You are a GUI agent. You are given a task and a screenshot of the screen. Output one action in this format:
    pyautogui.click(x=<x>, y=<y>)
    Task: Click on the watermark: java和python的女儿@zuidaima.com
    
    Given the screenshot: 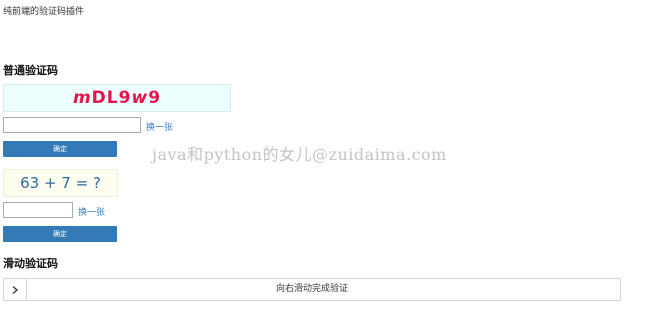 What is the action you would take?
    pyautogui.click(x=299, y=154)
    